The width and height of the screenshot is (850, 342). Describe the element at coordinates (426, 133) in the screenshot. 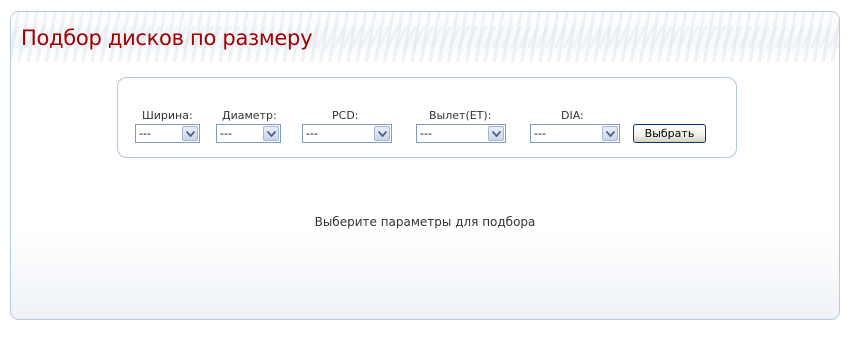

I see `offset-select-value: ---` at that location.